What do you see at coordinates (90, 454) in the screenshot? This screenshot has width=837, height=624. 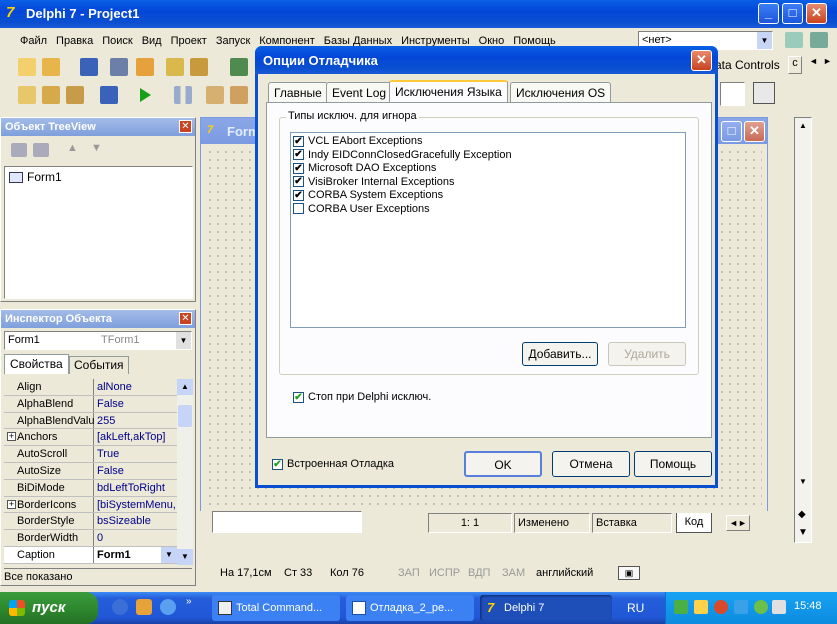 I see `inspector-row: AutoScroll True` at bounding box center [90, 454].